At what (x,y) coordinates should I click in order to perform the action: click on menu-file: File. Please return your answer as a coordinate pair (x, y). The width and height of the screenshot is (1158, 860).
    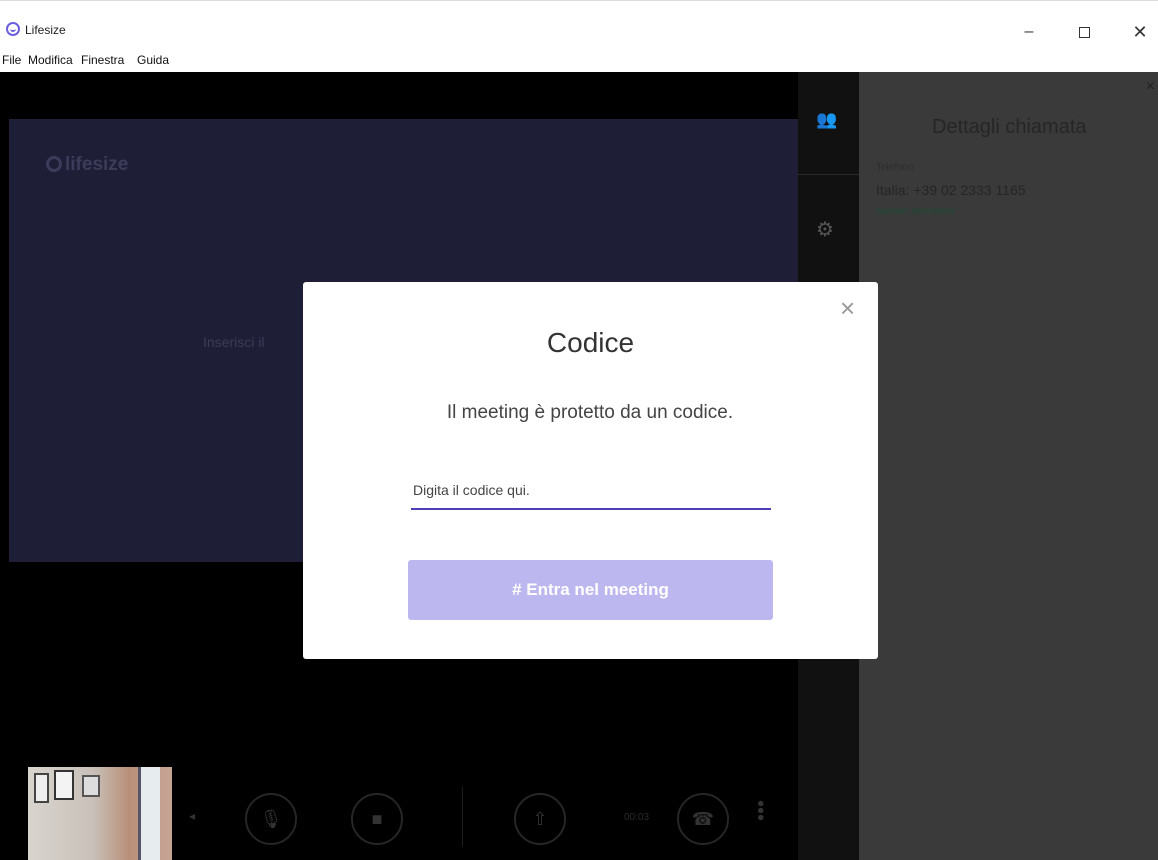
    Looking at the image, I should click on (11, 60).